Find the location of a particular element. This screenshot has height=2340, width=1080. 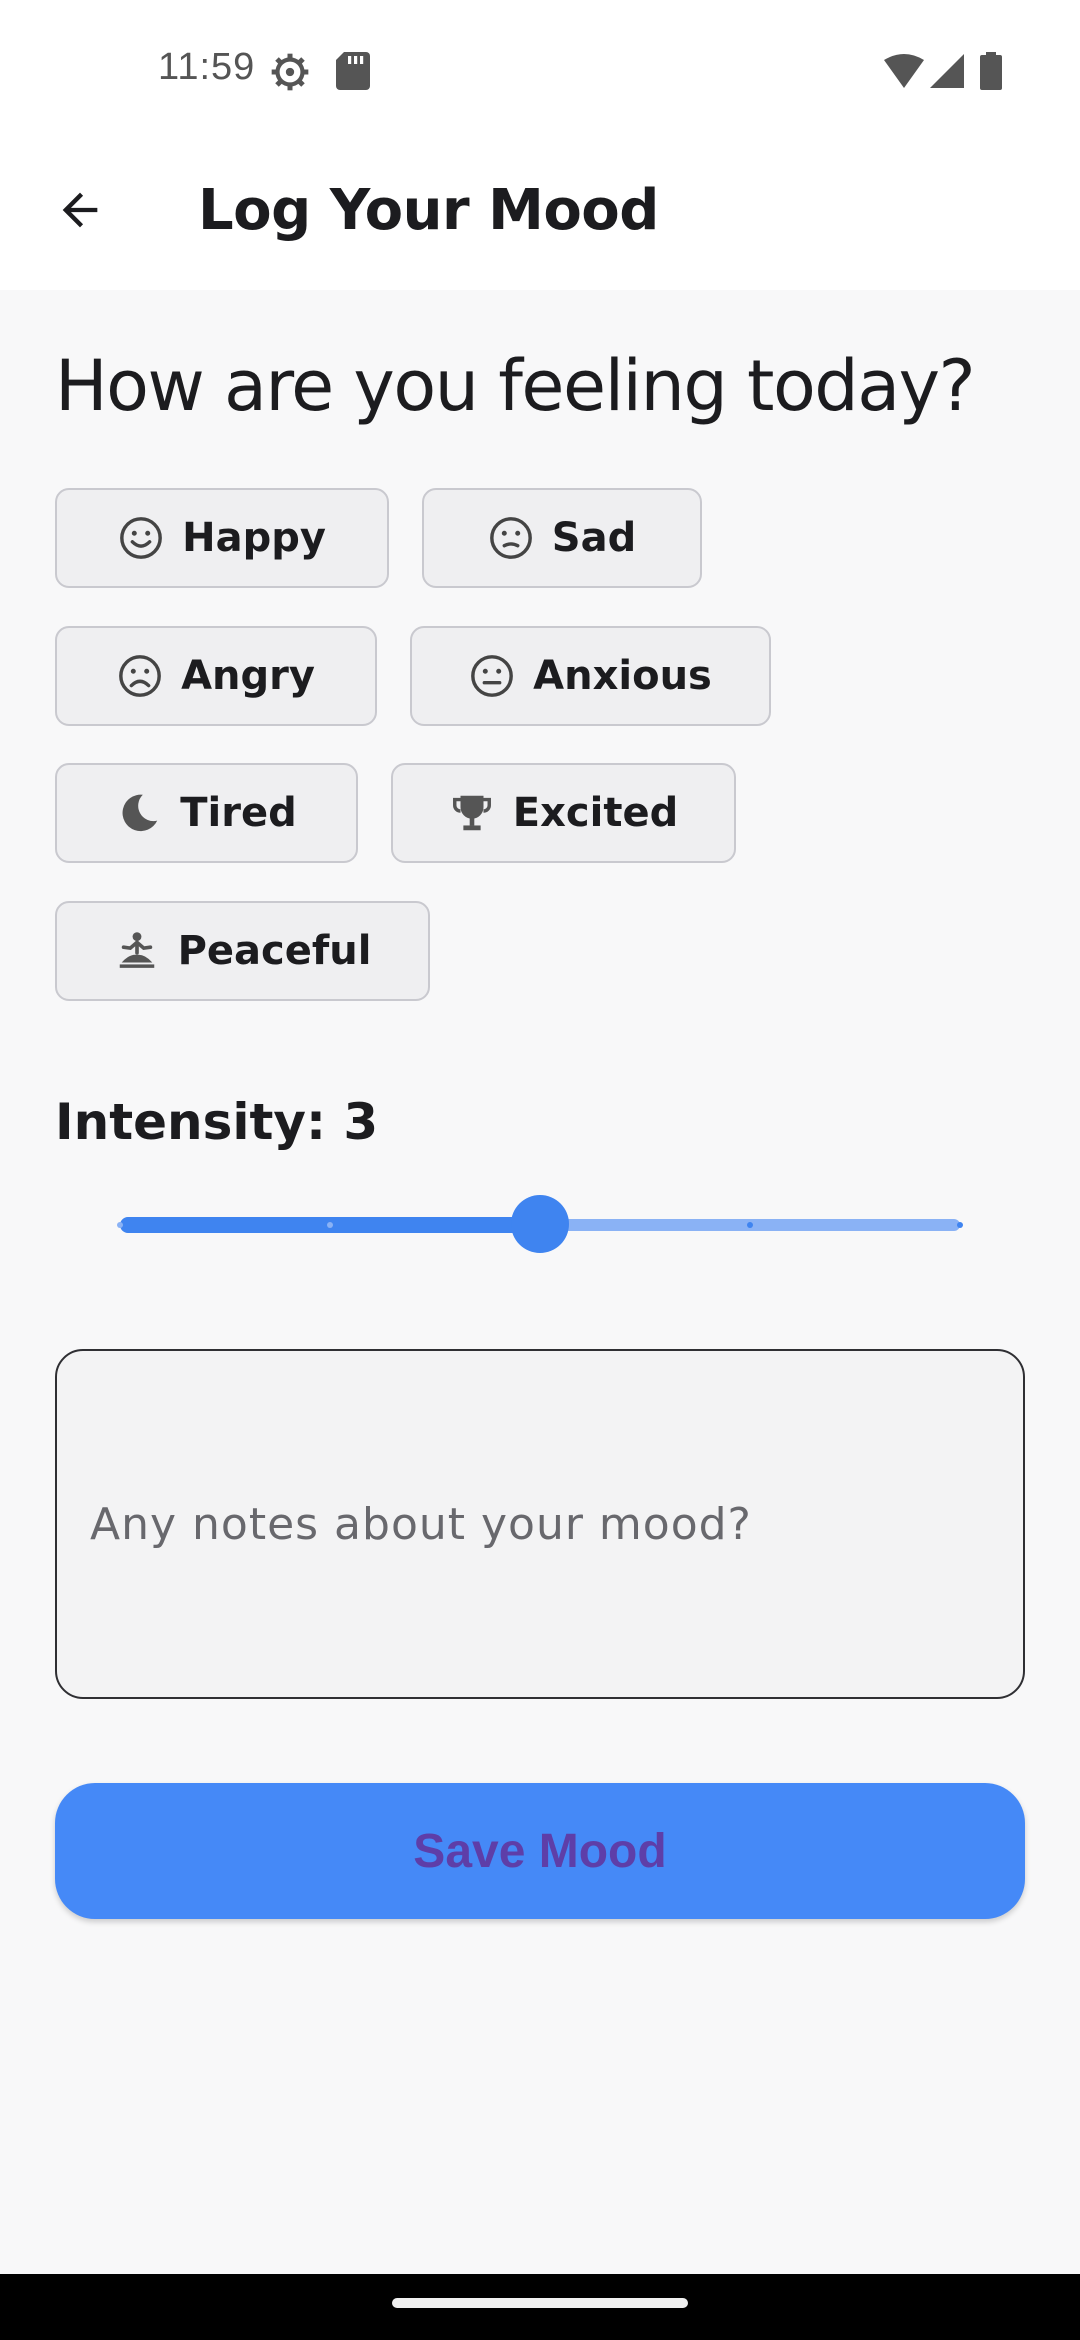

meditation-icon is located at coordinates (136, 950).